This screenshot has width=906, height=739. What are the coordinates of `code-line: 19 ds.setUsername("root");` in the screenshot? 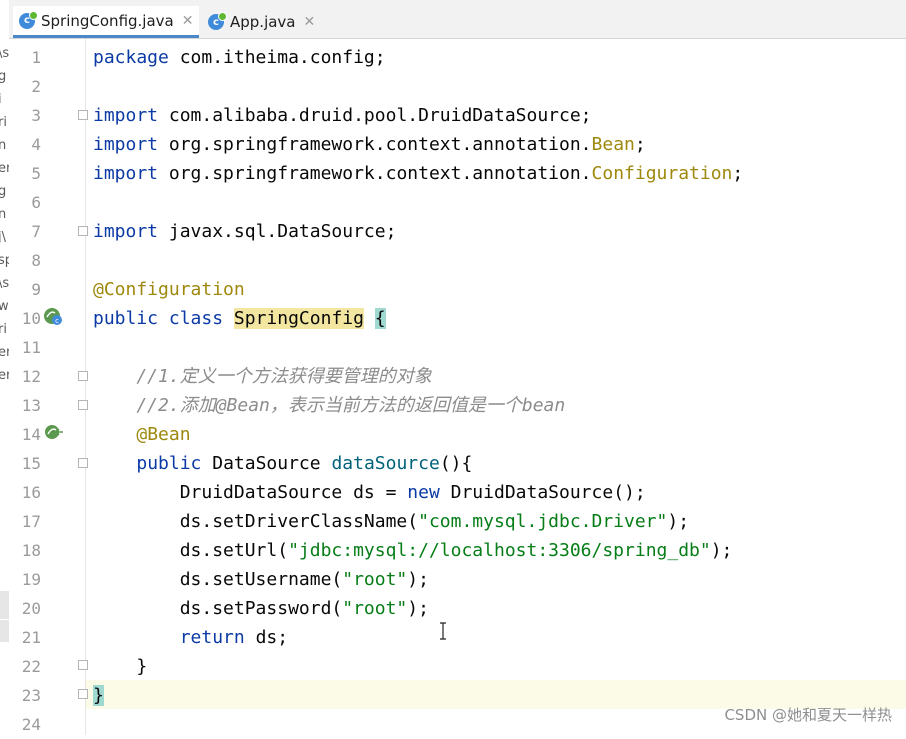 It's located at (453, 579).